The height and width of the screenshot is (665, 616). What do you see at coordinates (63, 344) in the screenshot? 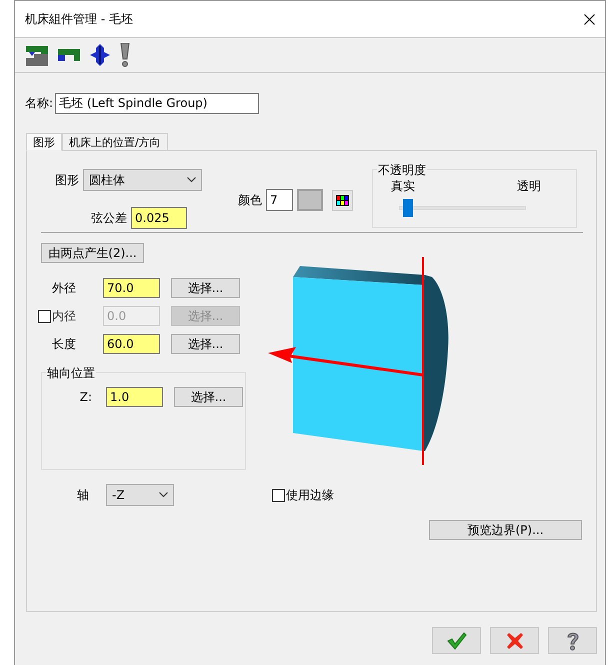
I see `dimension-label: 长度` at bounding box center [63, 344].